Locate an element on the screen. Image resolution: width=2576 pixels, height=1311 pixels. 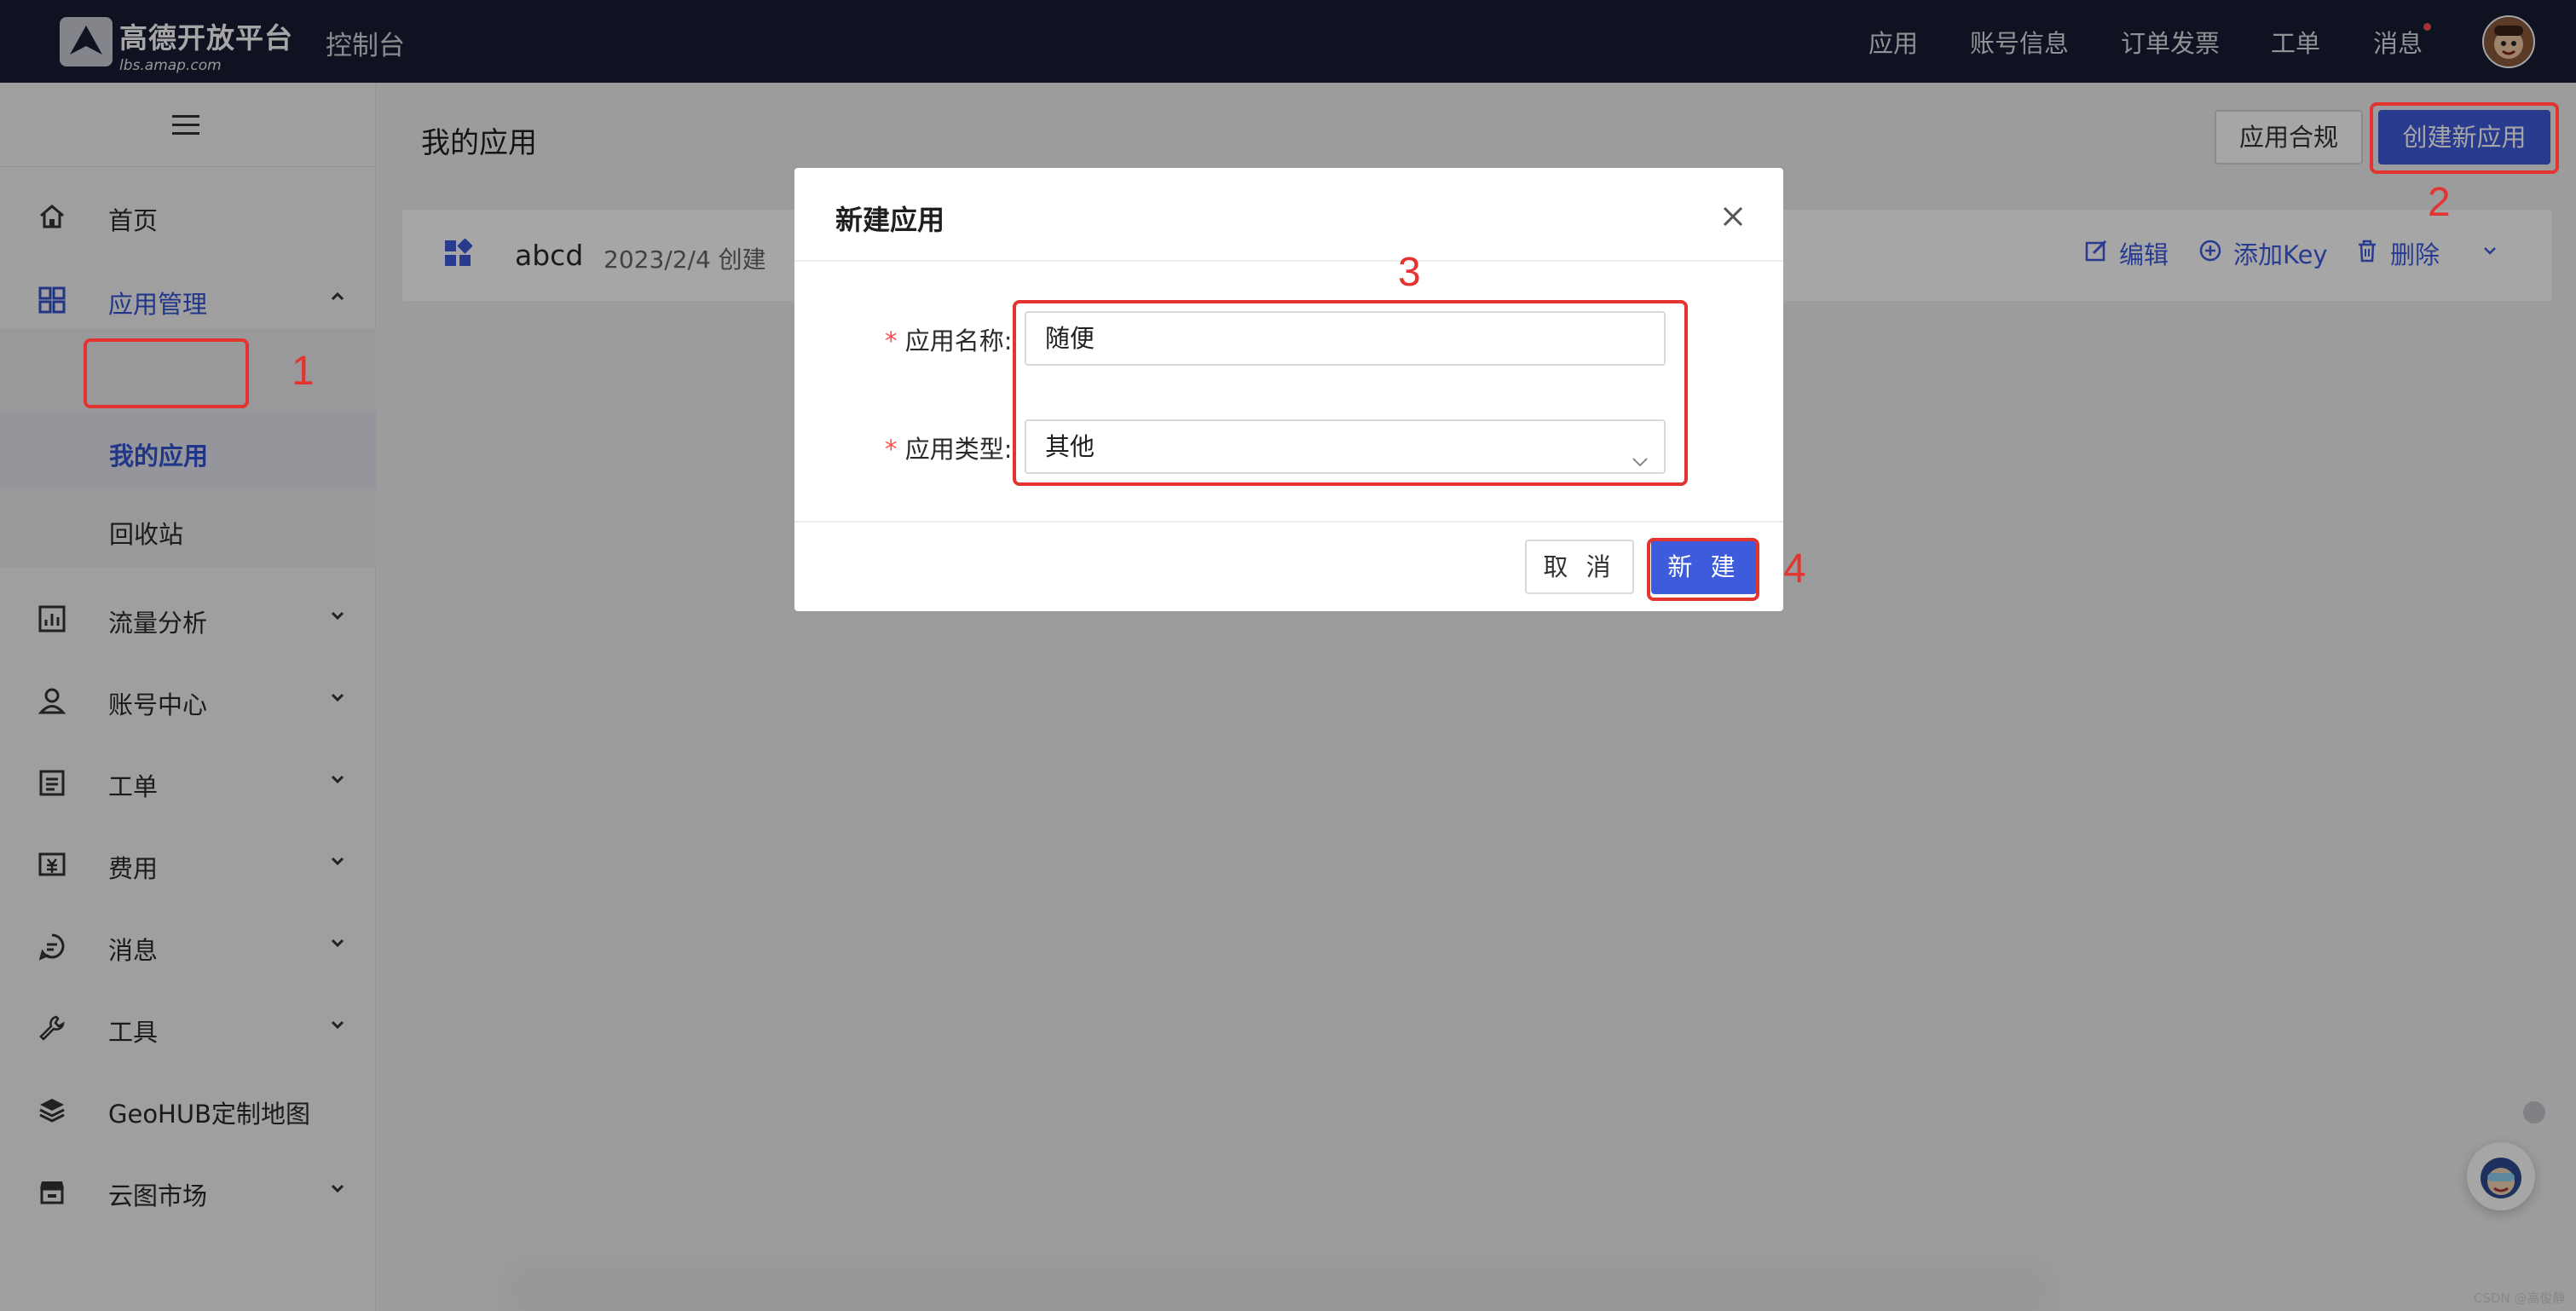
app-type-label: * 应用类型: is located at coordinates (949, 447).